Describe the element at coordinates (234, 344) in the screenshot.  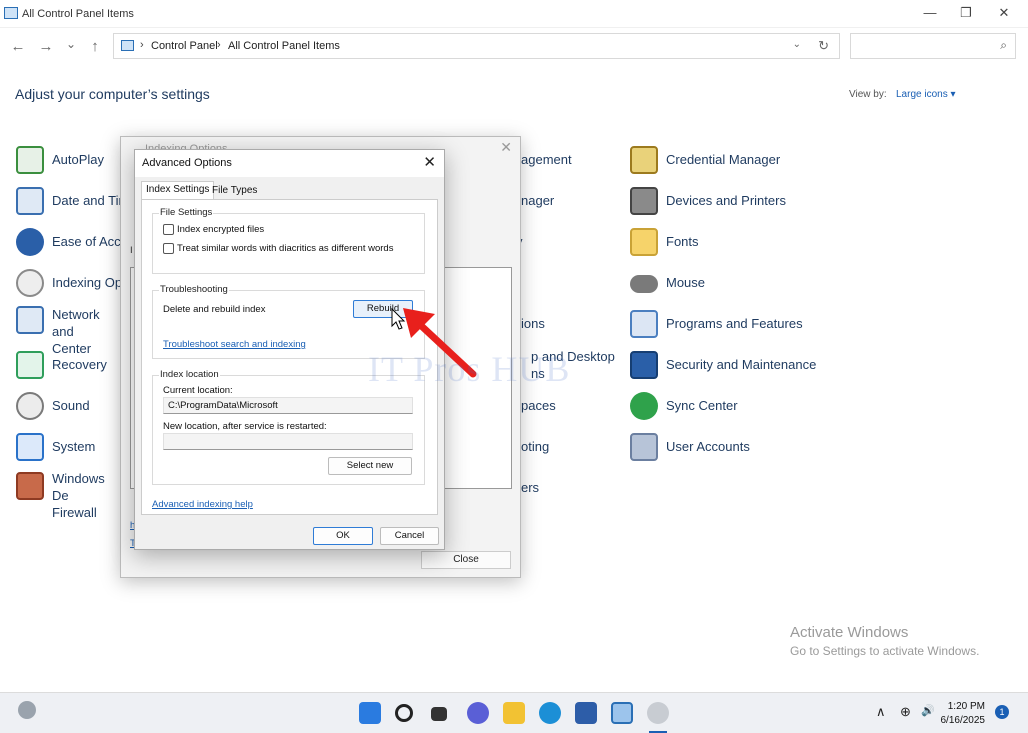
I see `troubleshoot-link: Troubleshoot search and indexing` at that location.